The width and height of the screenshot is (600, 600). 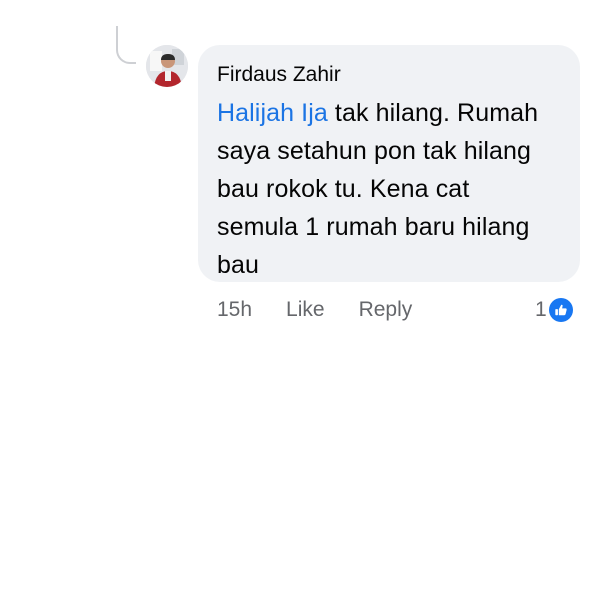 I want to click on comment-actions: 15h Like Reply, so click(x=314, y=310).